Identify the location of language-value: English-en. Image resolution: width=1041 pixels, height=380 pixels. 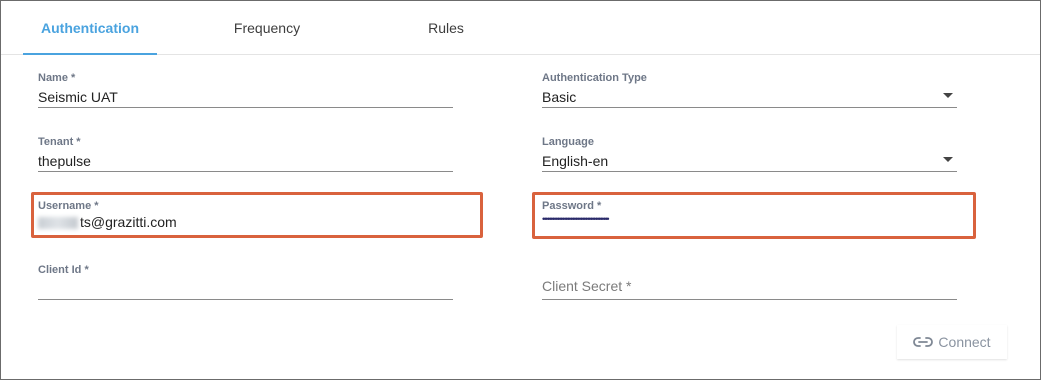
(575, 161).